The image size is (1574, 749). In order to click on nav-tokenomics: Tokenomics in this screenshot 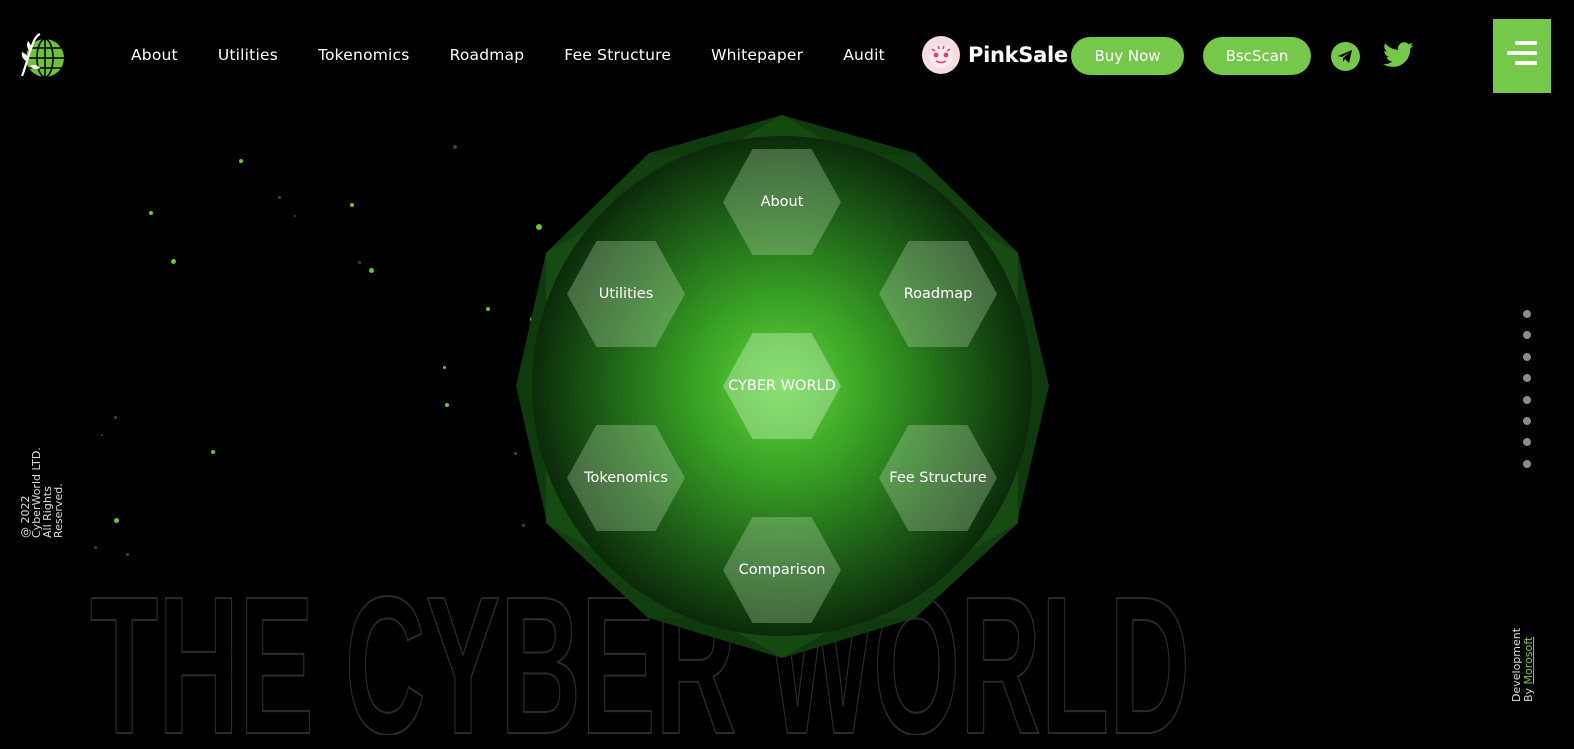, I will do `click(364, 55)`.